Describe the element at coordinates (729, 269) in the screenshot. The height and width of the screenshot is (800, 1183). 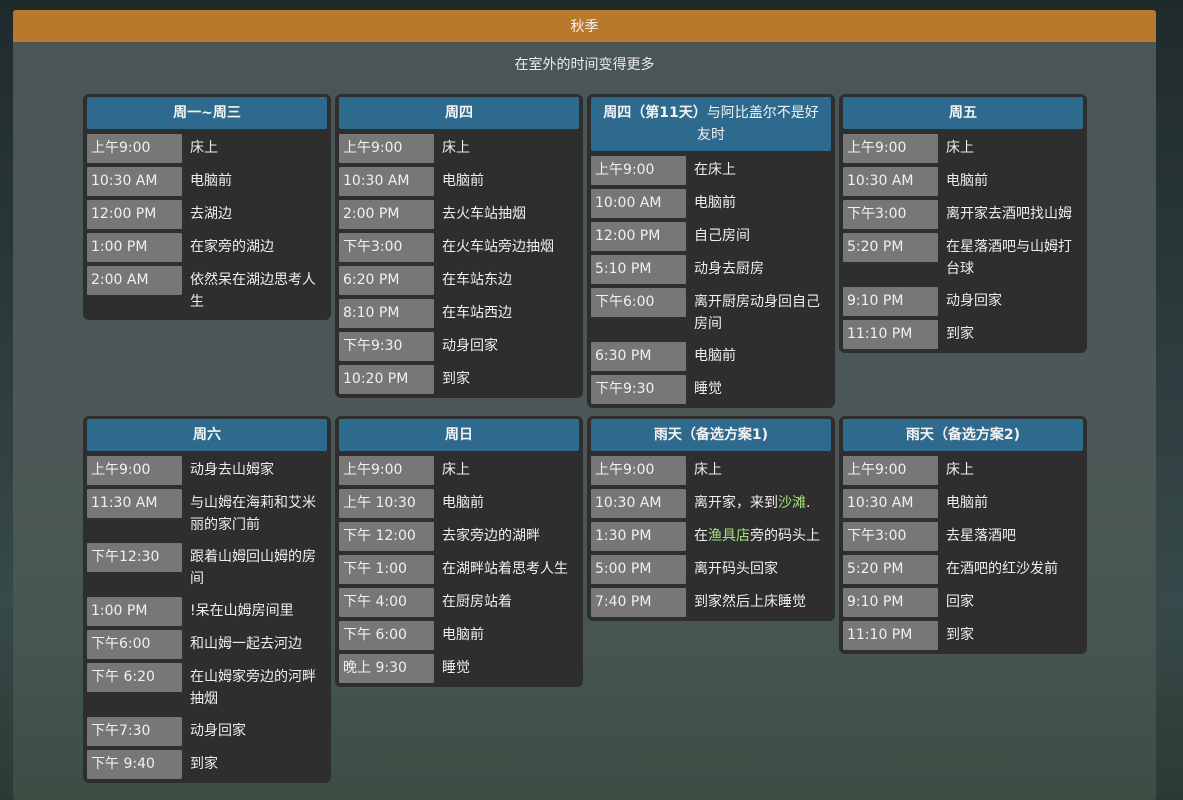
I see `schedule-desc: 动身去厨房` at that location.